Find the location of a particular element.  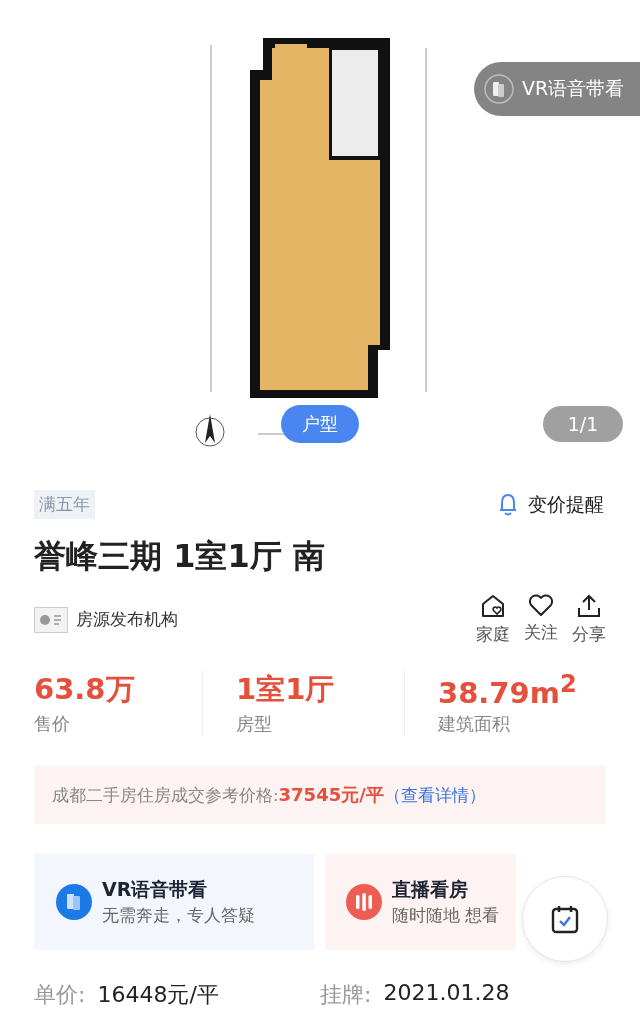

panorama-icon is located at coordinates (499, 89).